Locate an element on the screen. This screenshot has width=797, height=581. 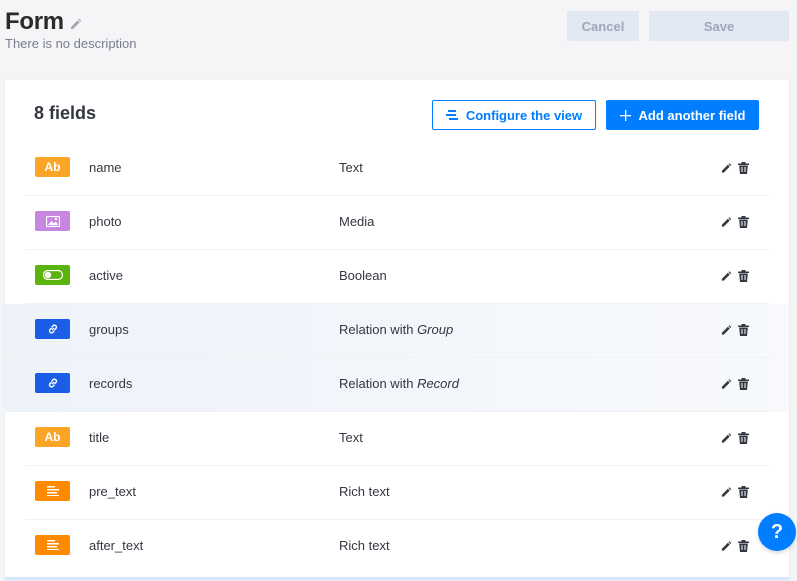
add-field-button: Add another field is located at coordinates (682, 115).